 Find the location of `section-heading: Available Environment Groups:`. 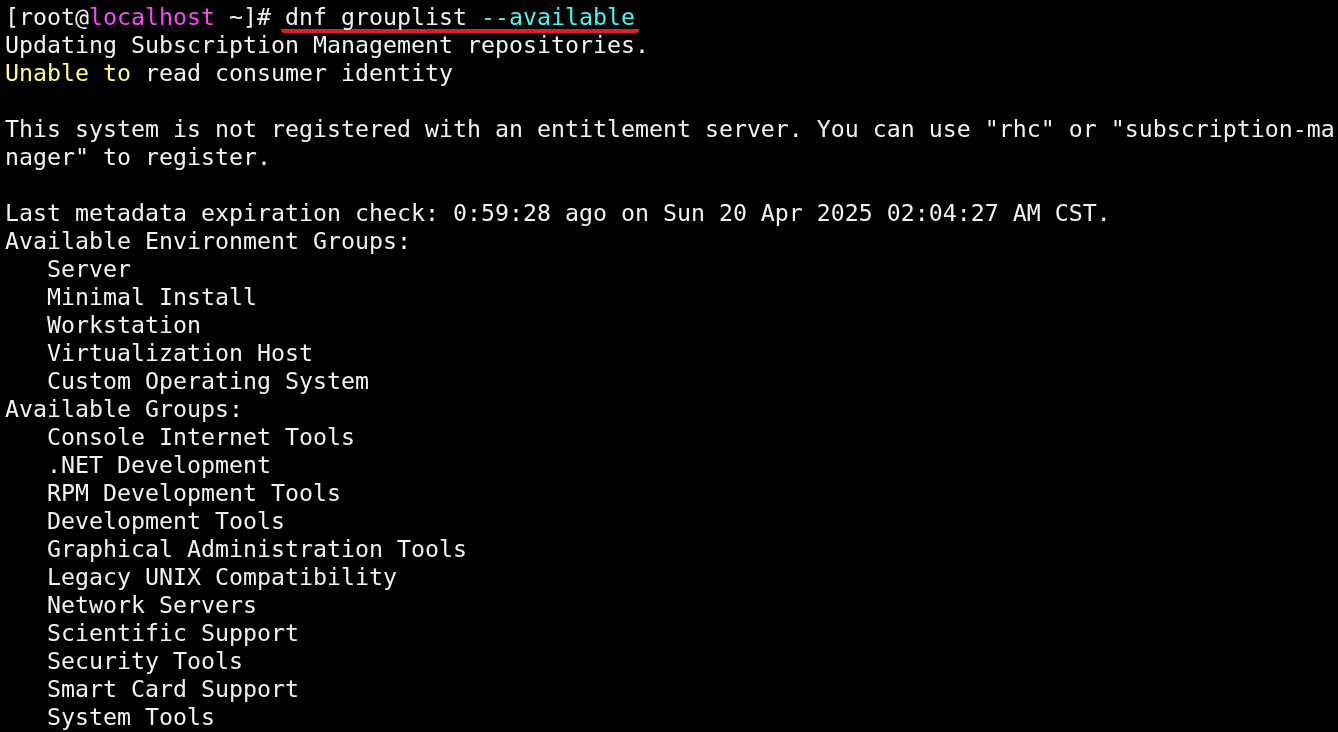

section-heading: Available Environment Groups: is located at coordinates (208, 241).